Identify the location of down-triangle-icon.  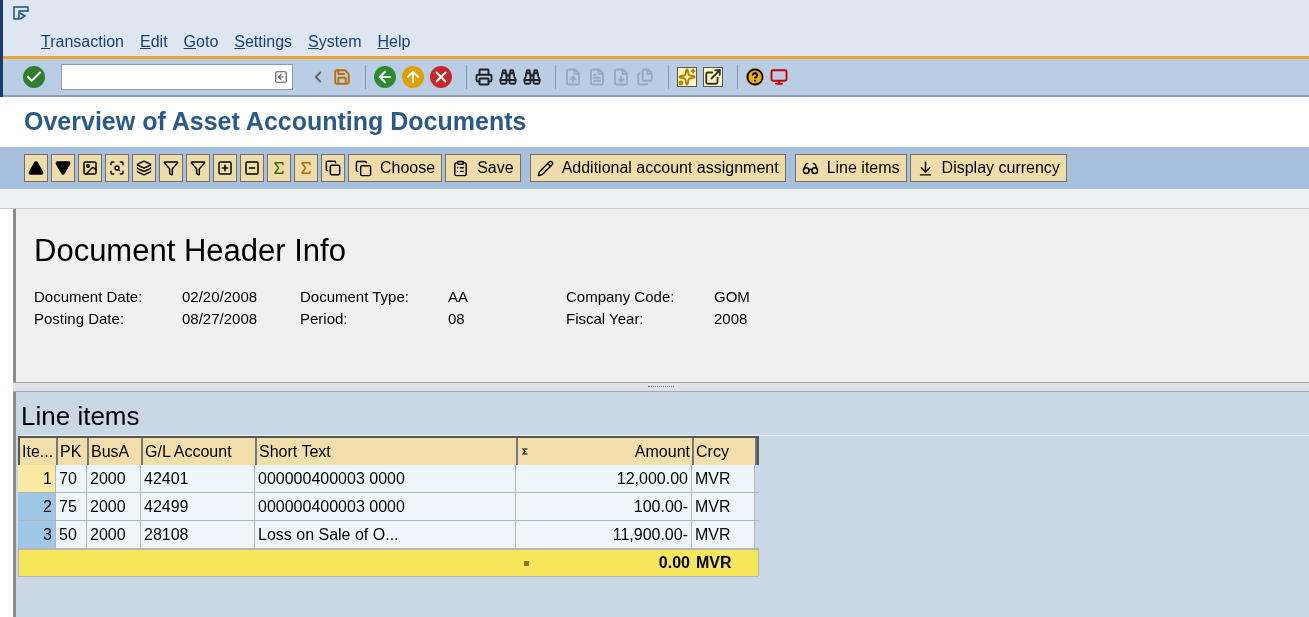
(63, 168).